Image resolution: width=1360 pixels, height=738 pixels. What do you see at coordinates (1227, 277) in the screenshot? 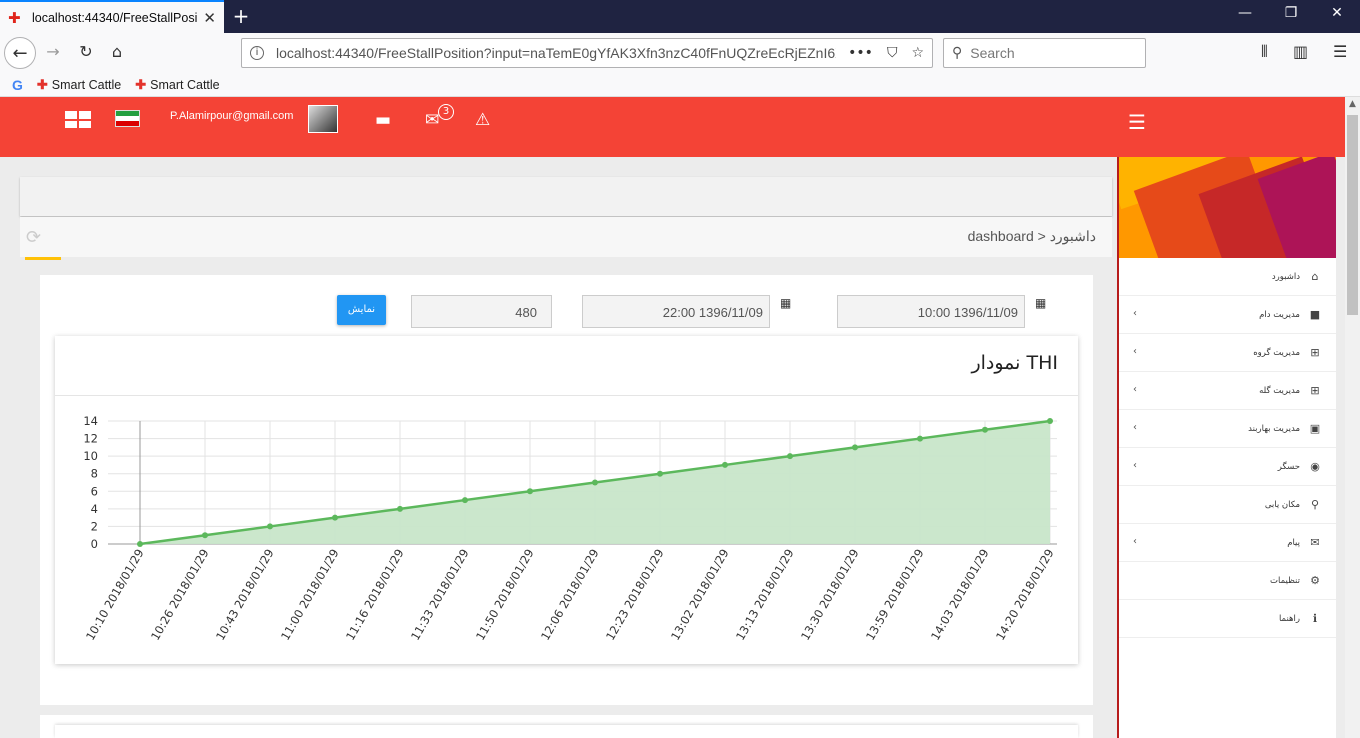
I see `sidebar-item: داشبورد ⌂` at bounding box center [1227, 277].